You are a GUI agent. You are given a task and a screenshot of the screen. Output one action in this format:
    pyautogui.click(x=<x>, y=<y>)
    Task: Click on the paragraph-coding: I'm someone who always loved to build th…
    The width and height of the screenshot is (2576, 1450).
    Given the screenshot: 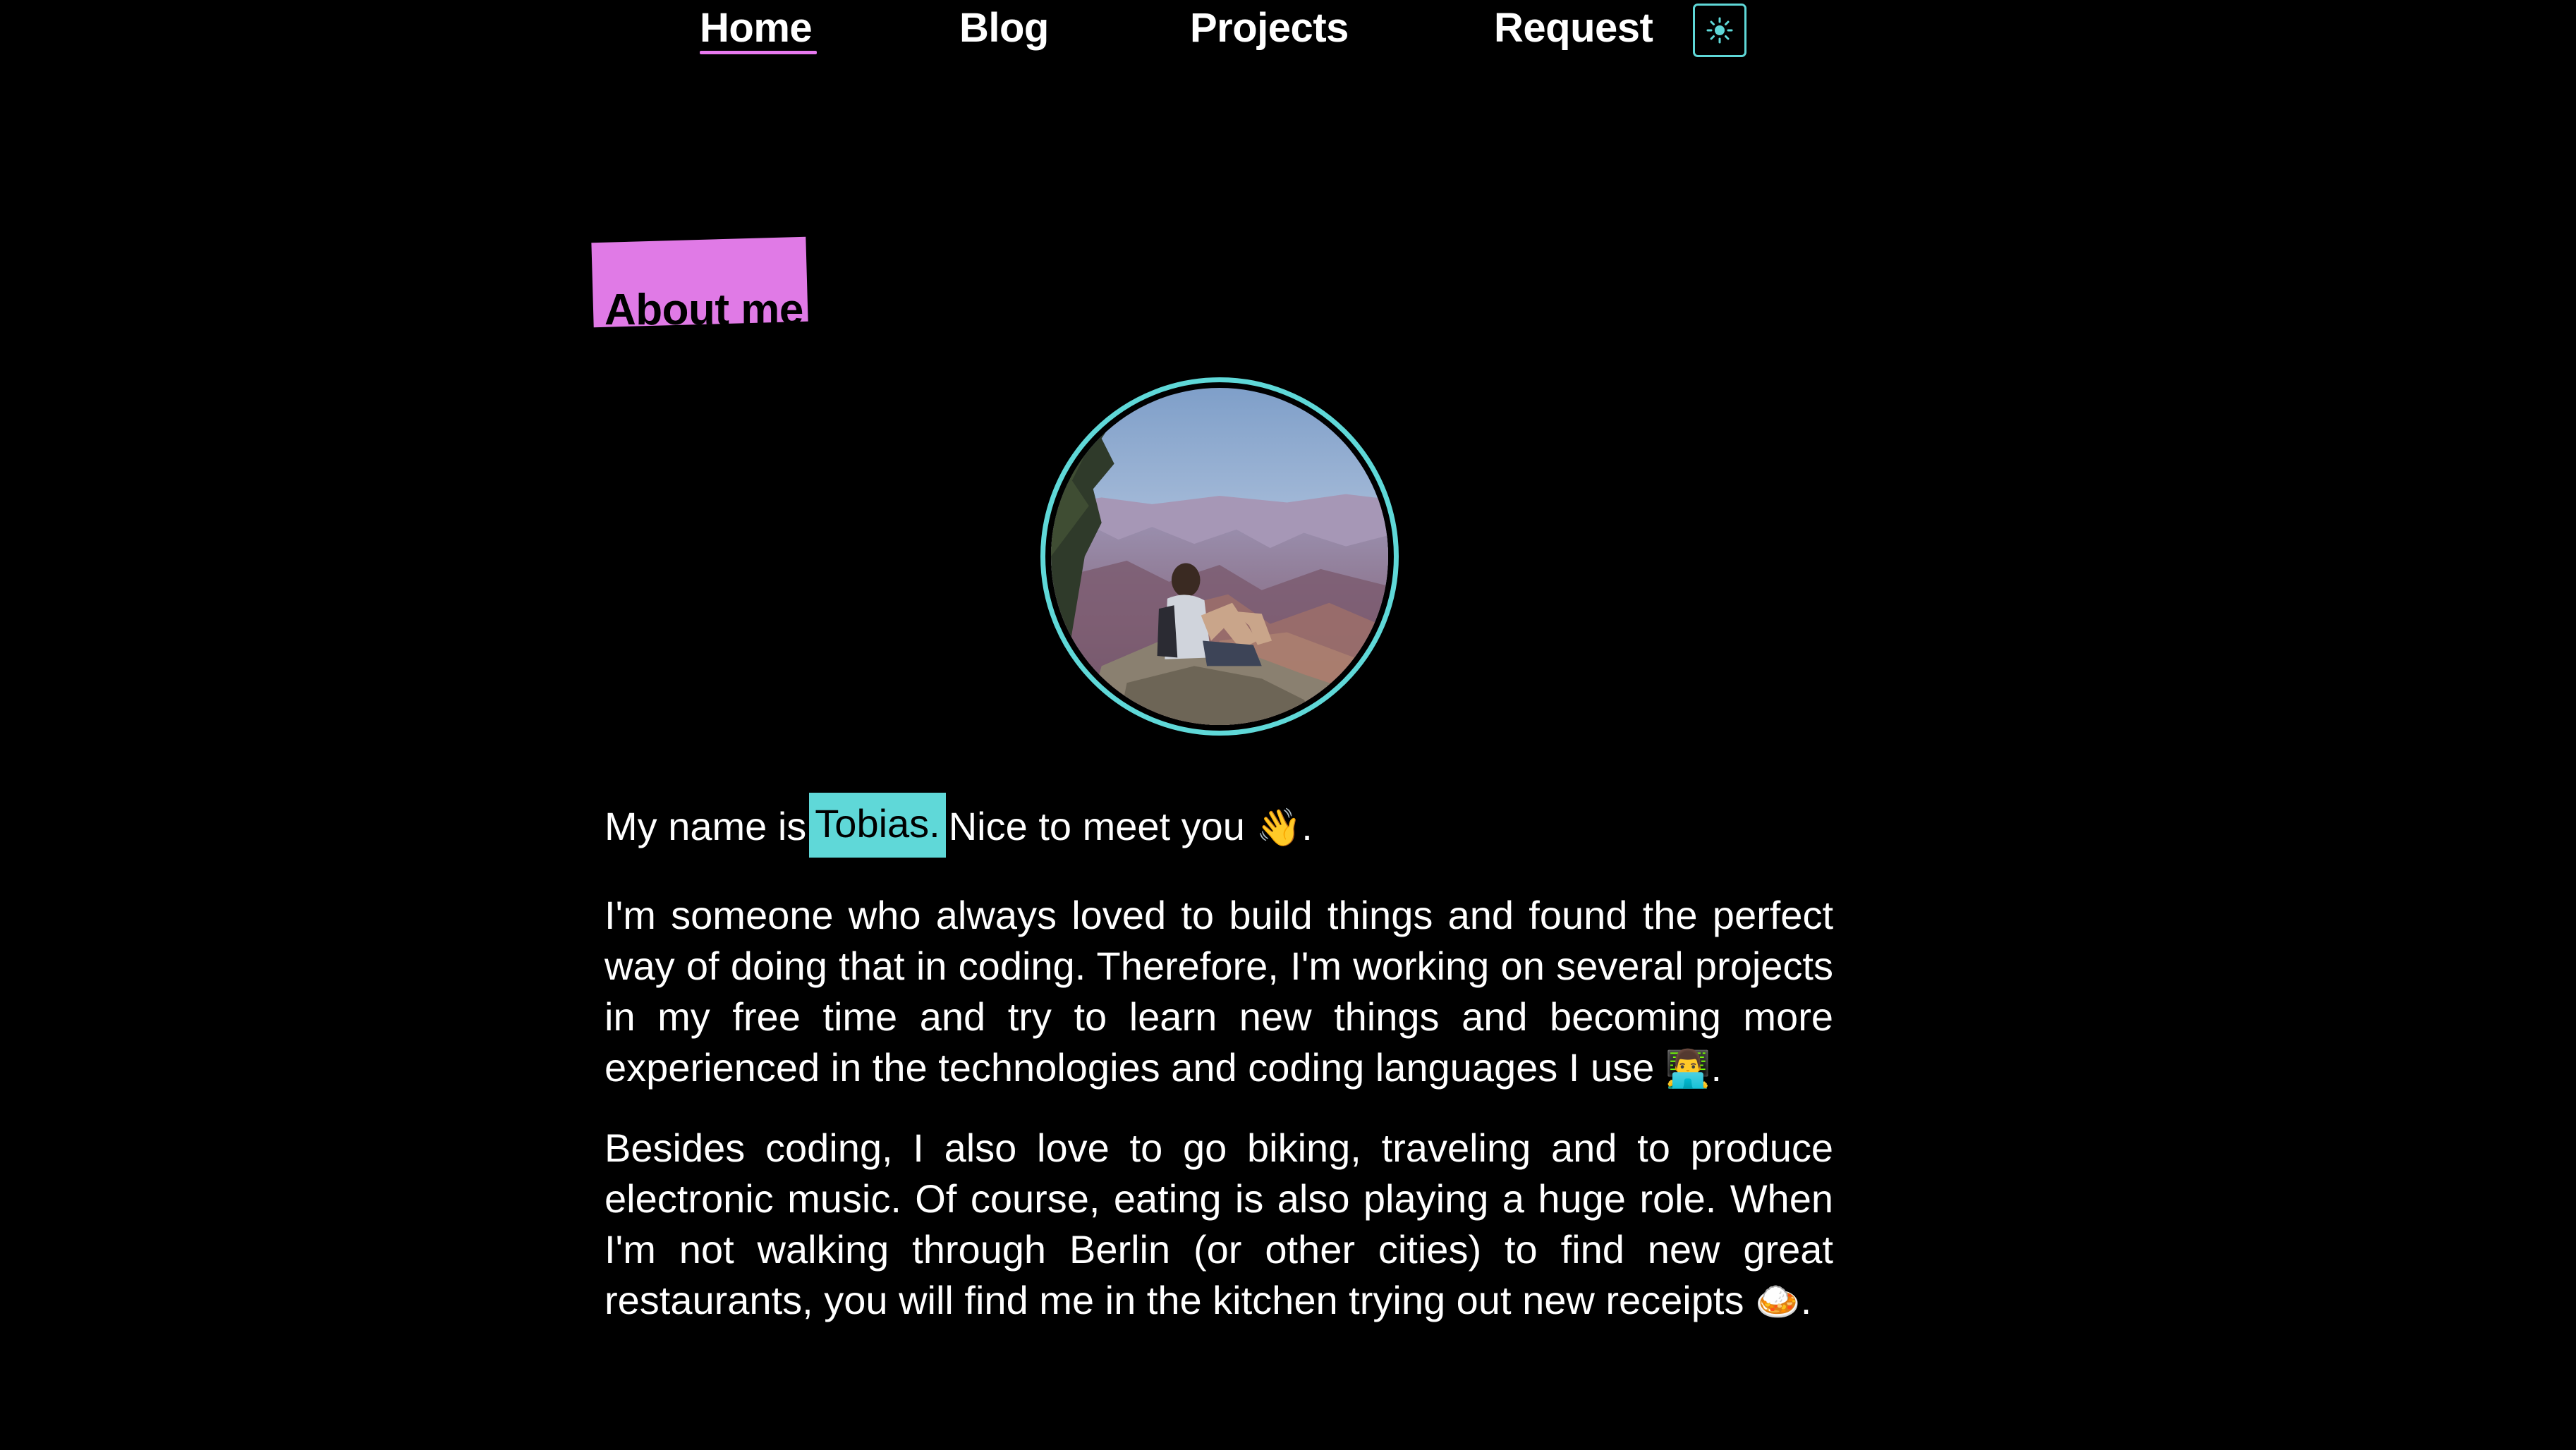 What is the action you would take?
    pyautogui.click(x=1218, y=993)
    